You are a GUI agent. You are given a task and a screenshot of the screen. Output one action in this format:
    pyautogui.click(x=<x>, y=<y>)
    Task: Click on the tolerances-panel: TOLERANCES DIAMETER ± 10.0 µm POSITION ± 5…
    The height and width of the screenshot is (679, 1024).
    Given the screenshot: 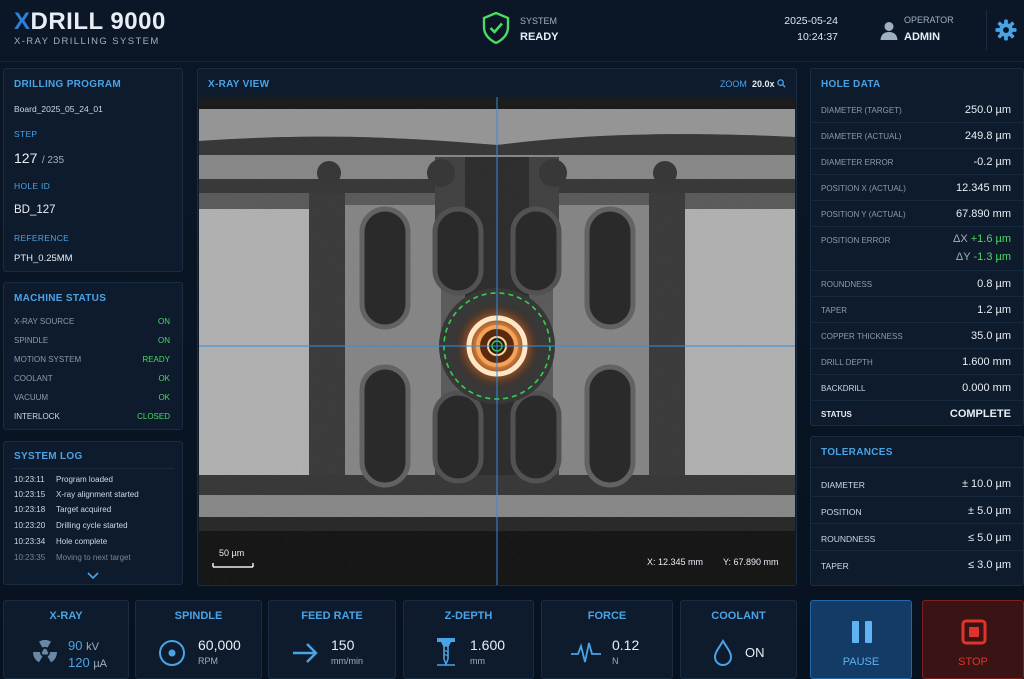 What is the action you would take?
    pyautogui.click(x=917, y=511)
    